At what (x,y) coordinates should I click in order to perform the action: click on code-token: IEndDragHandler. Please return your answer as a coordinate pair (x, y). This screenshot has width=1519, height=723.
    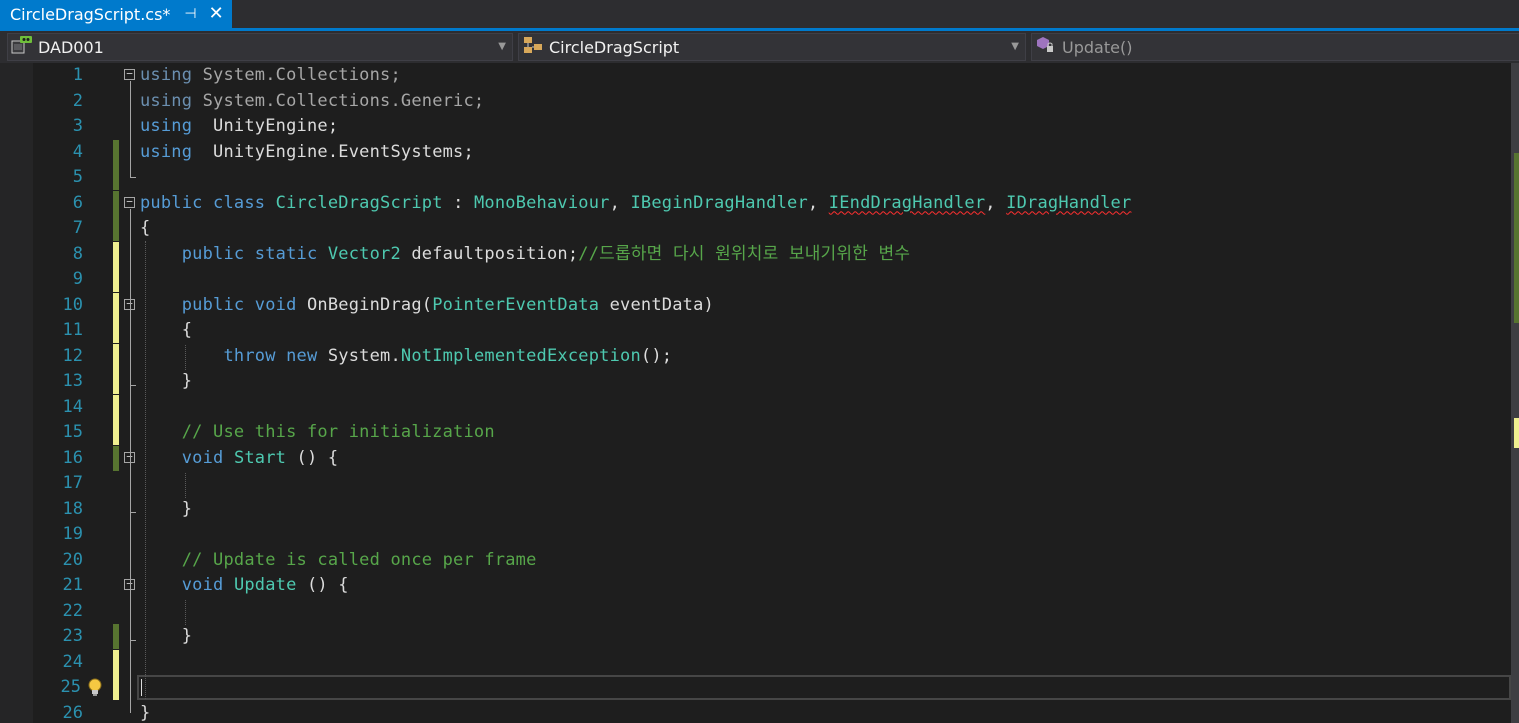
    Looking at the image, I should click on (907, 202).